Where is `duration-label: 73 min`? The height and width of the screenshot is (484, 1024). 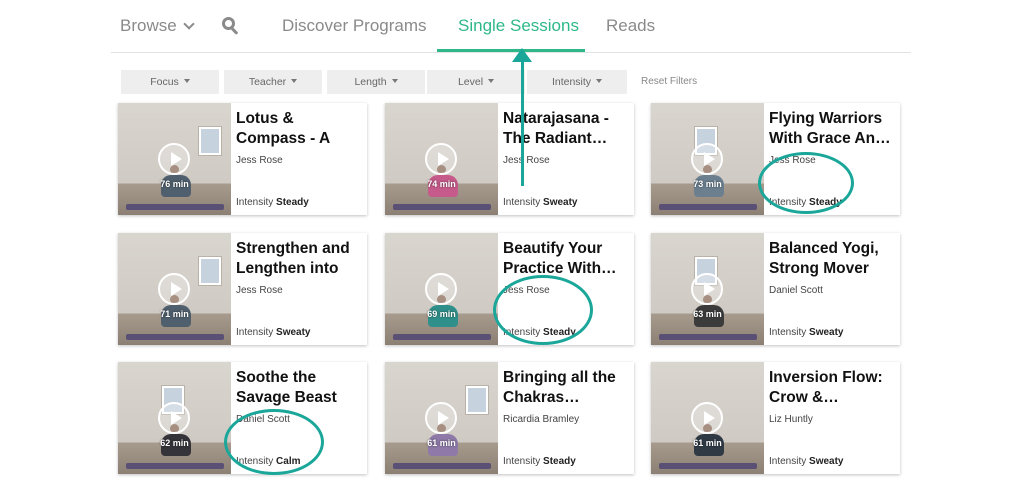
duration-label: 73 min is located at coordinates (707, 184).